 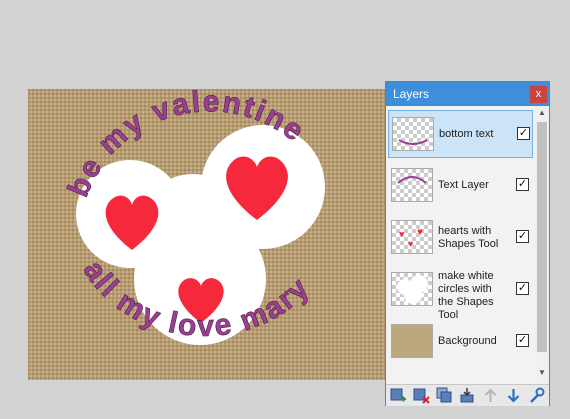 What do you see at coordinates (542, 114) in the screenshot?
I see `scroll-up-icon: ▲` at bounding box center [542, 114].